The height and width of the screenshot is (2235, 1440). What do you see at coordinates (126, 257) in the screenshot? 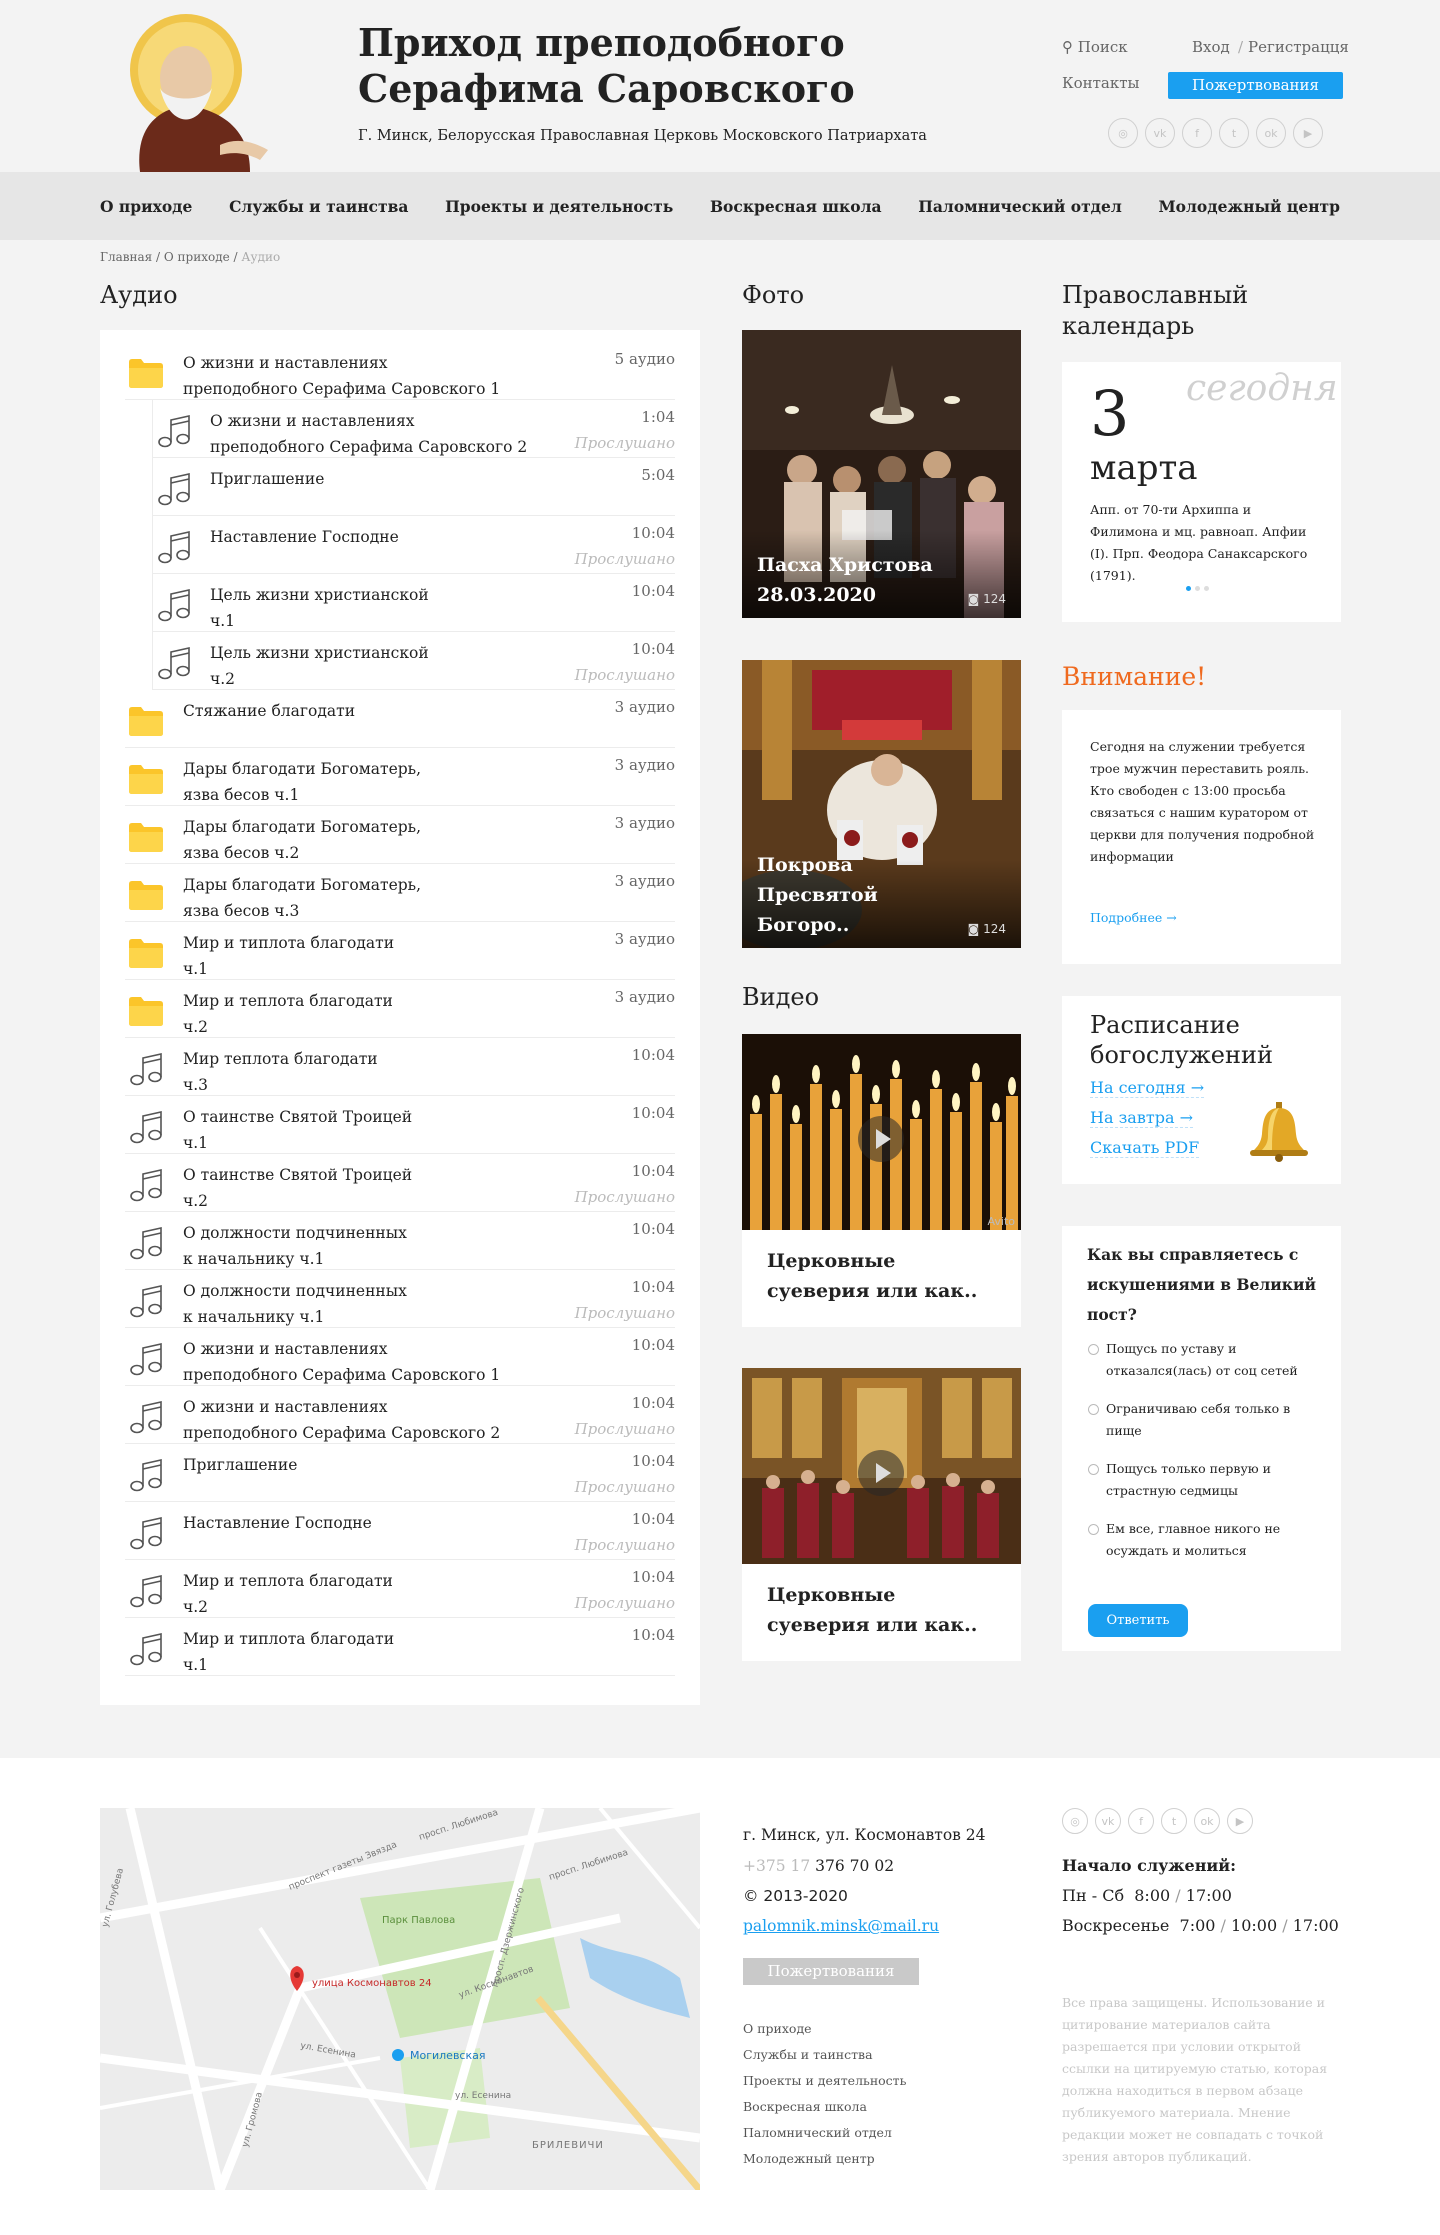
I see `breadcrumb-home: Главная` at bounding box center [126, 257].